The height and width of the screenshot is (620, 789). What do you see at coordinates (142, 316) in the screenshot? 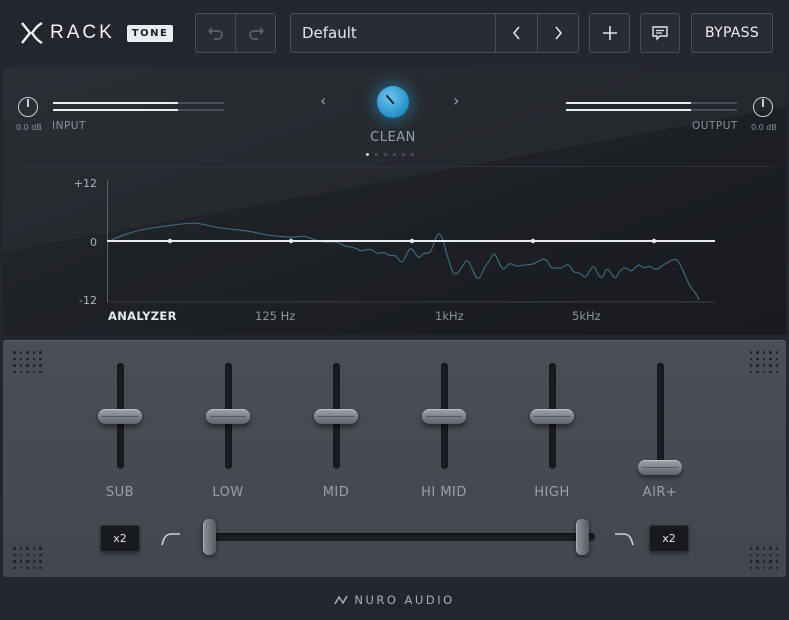
I see `analyzer-label: ANALYZER` at bounding box center [142, 316].